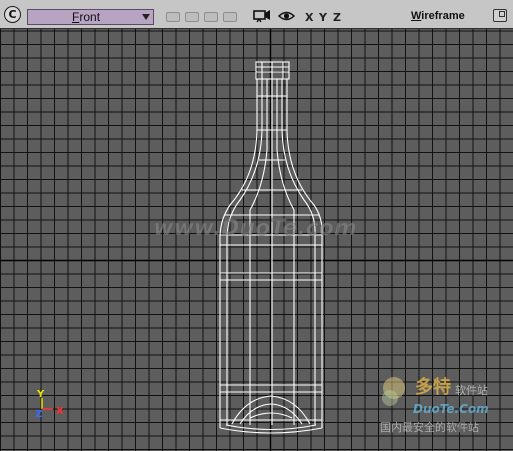 The image size is (513, 451). I want to click on gizmo-x-label: X, so click(60, 411).